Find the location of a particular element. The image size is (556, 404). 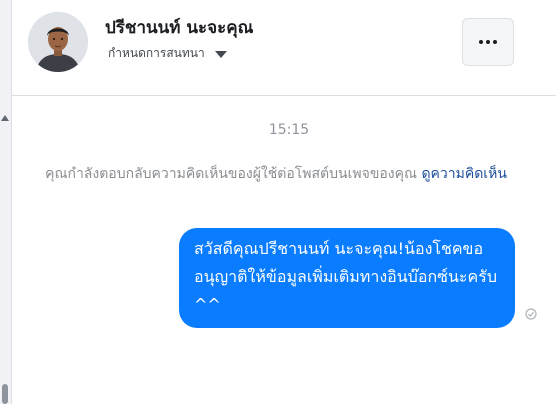

scrollbar-thumb is located at coordinates (5, 394).